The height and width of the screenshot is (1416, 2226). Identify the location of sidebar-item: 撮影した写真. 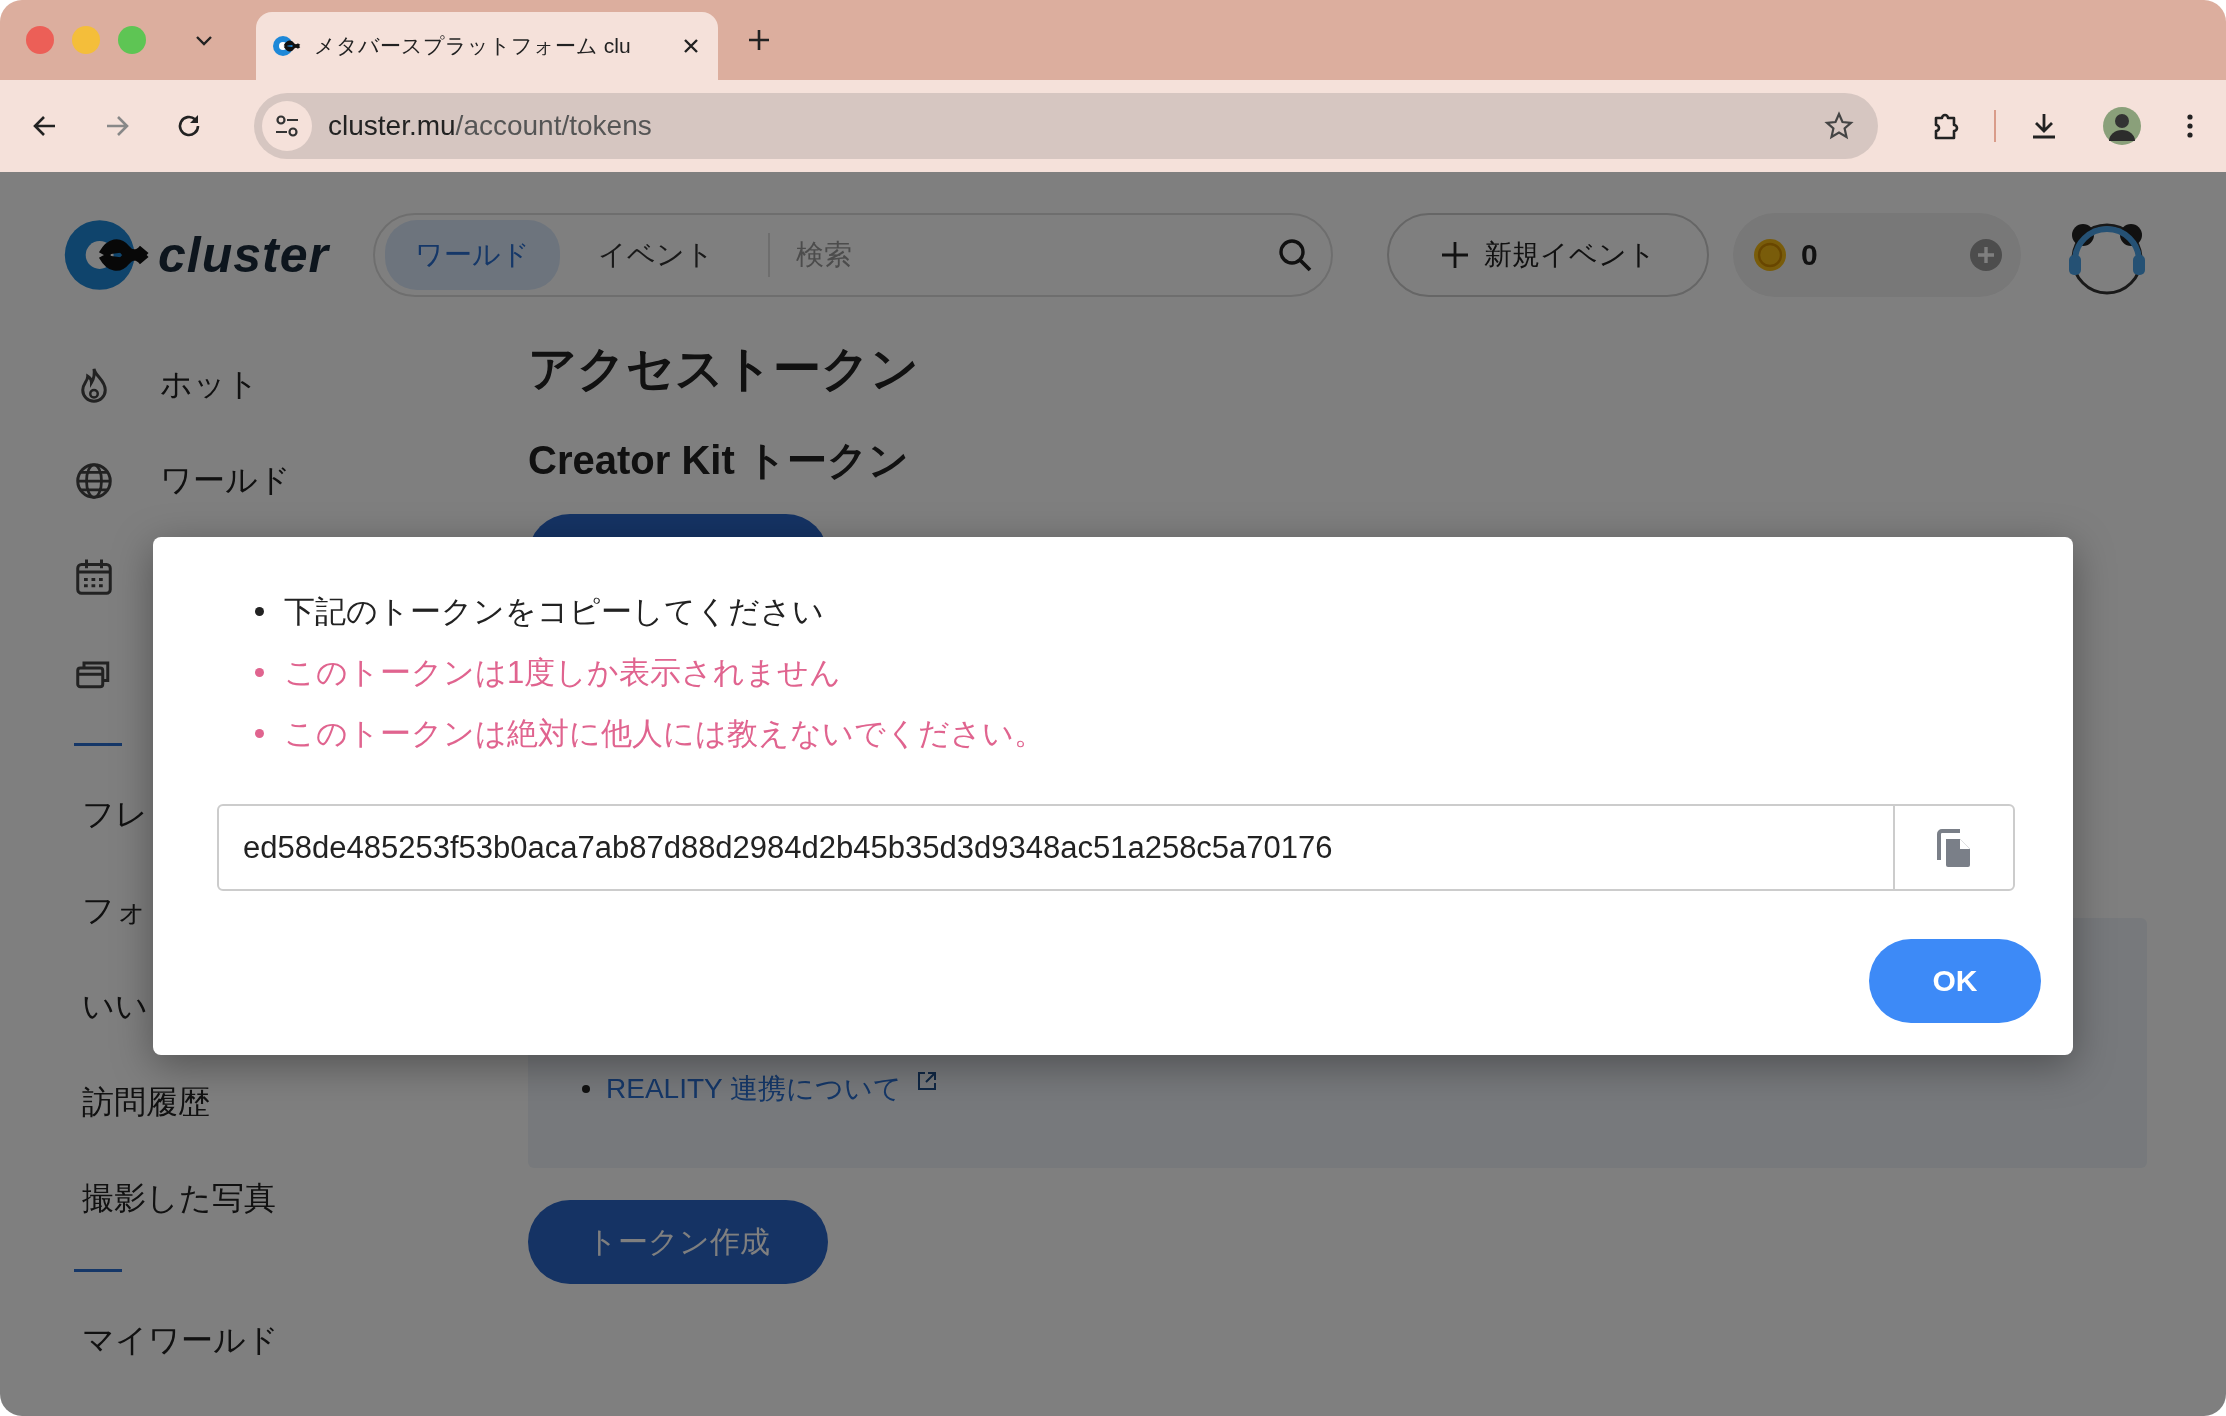
(179, 1199).